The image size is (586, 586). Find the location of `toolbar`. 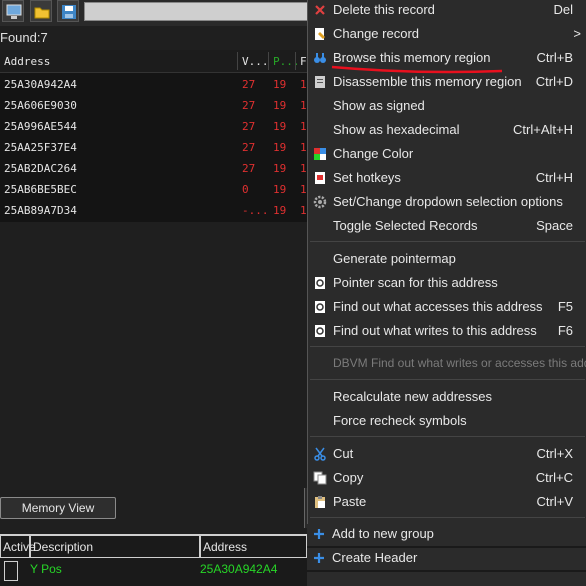

toolbar is located at coordinates (155, 13).